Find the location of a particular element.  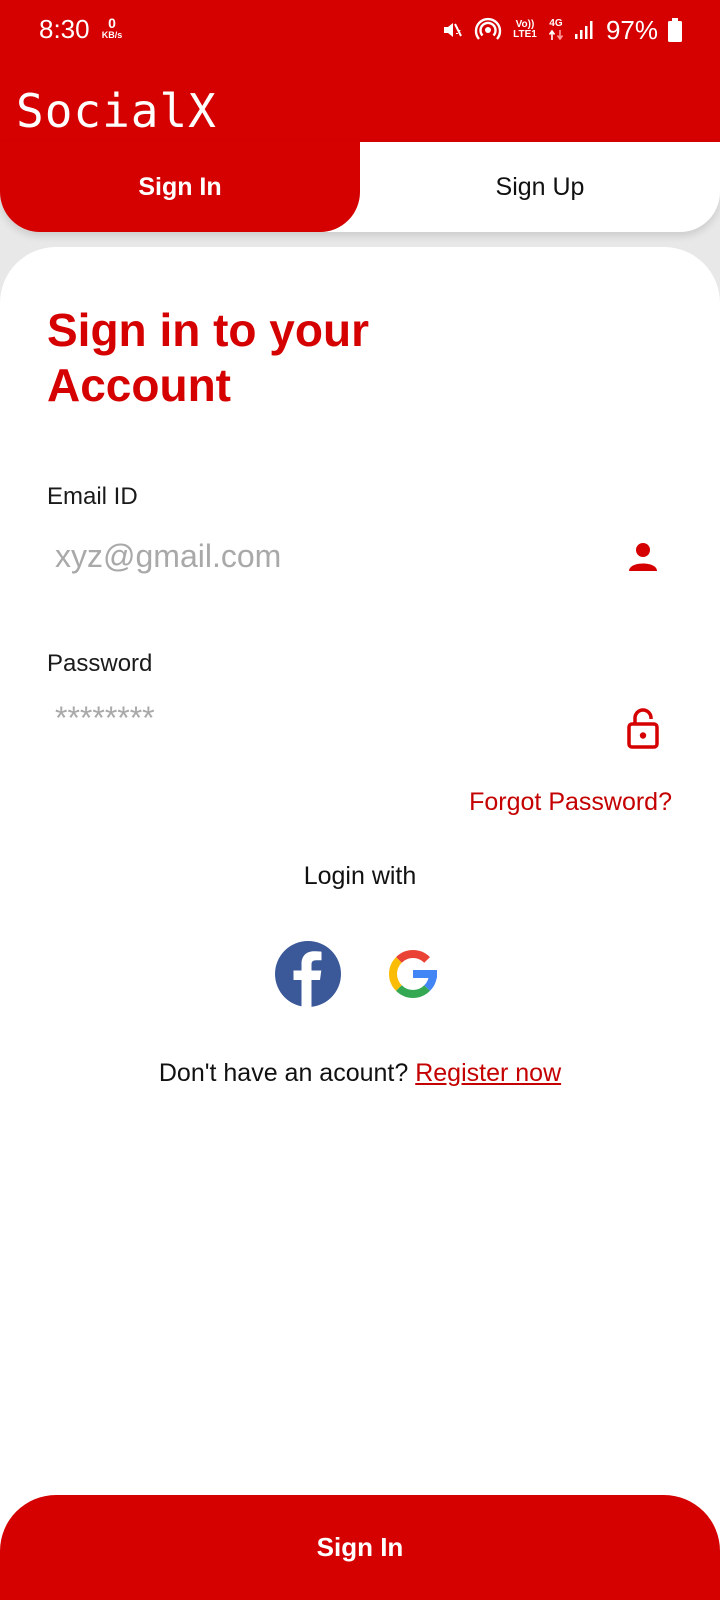

battery-icon is located at coordinates (675, 30).